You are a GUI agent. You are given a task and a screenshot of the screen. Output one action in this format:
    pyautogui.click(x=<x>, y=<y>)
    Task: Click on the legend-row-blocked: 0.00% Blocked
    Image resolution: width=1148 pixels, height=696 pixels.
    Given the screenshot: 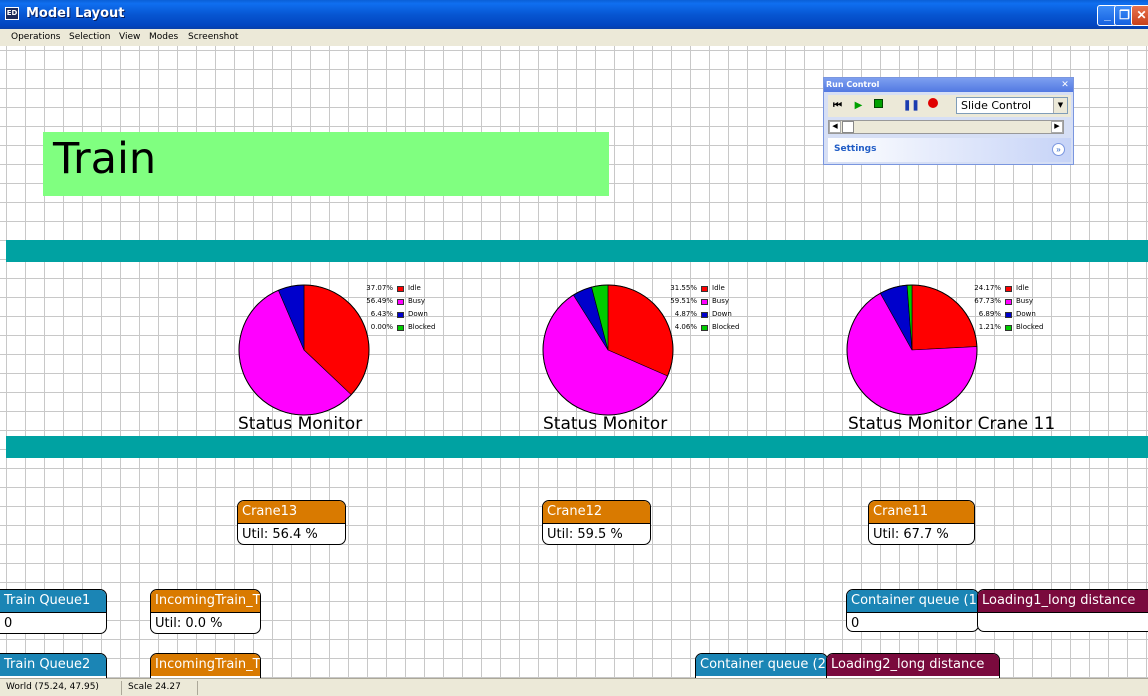 What is the action you would take?
    pyautogui.click(x=403, y=327)
    